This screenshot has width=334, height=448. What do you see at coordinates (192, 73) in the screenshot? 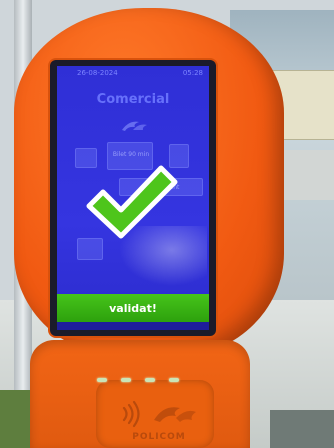
I see `status-time: 05:28` at bounding box center [192, 73].